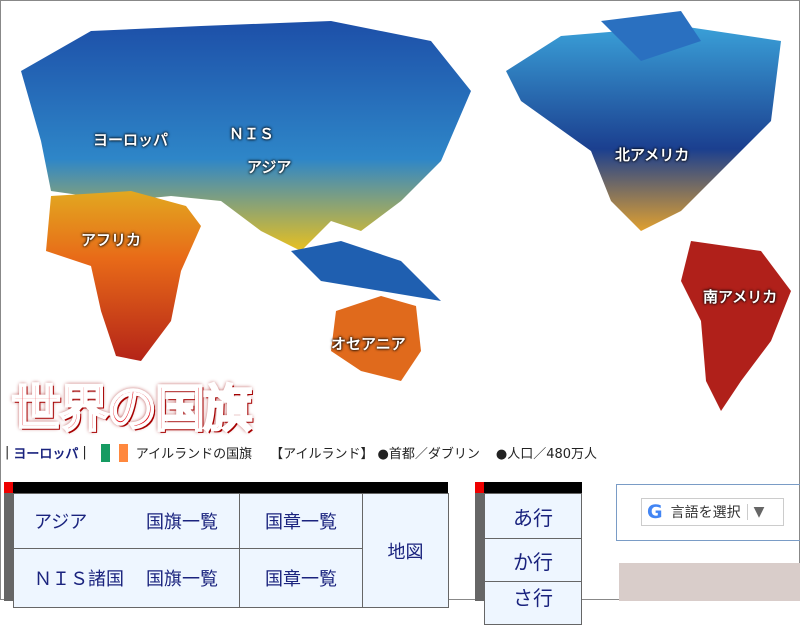 The height and width of the screenshot is (625, 800). I want to click on asia-emblems-link: 国章一覧, so click(301, 521).